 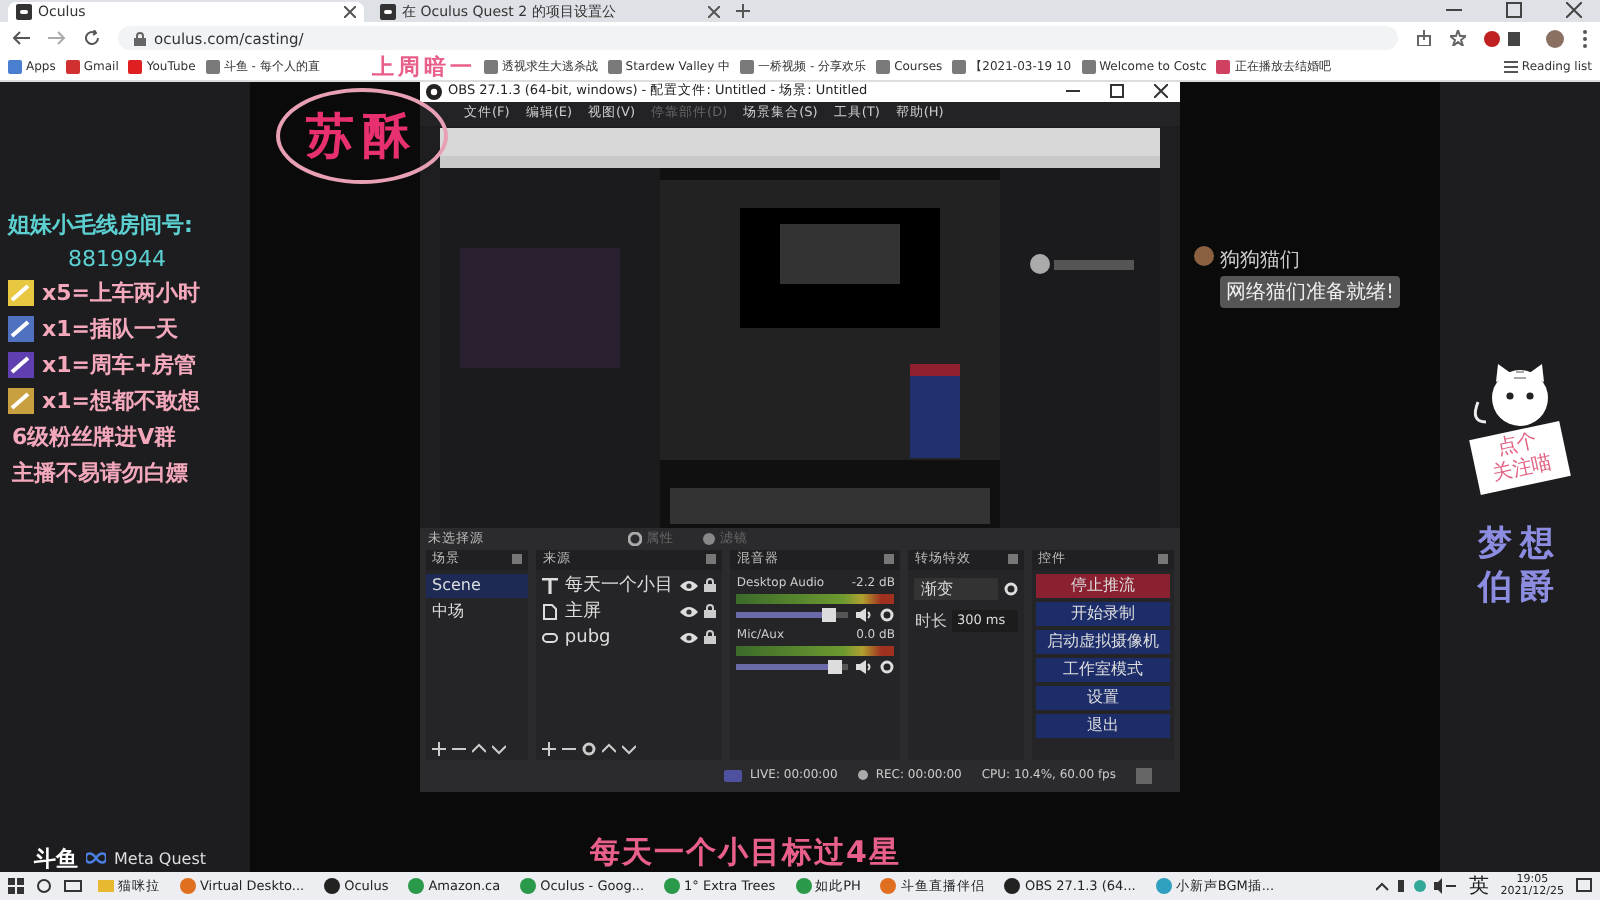 I want to click on tray-icons-drawing, so click(x=1416, y=886).